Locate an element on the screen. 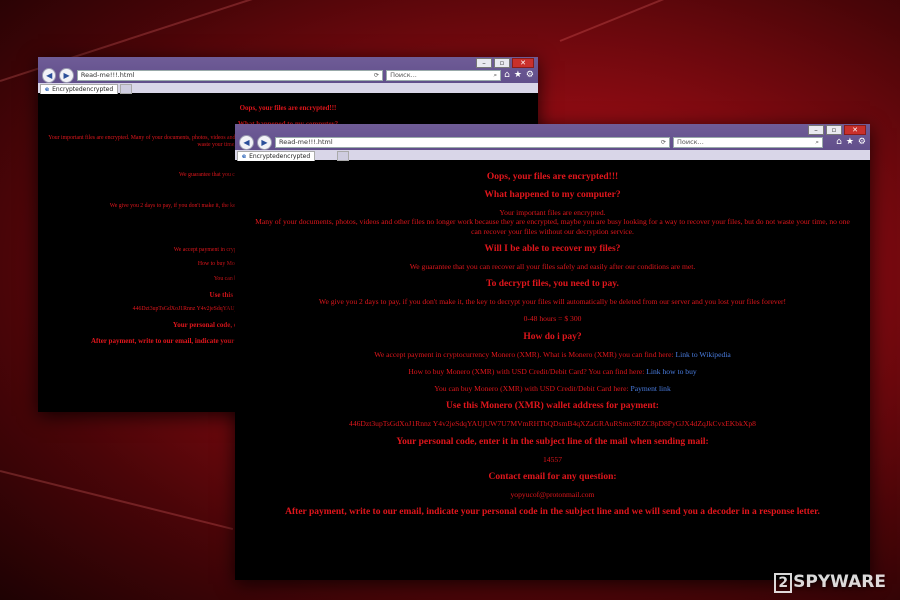 The height and width of the screenshot is (600, 900). logo-e: E is located at coordinates (880, 582).